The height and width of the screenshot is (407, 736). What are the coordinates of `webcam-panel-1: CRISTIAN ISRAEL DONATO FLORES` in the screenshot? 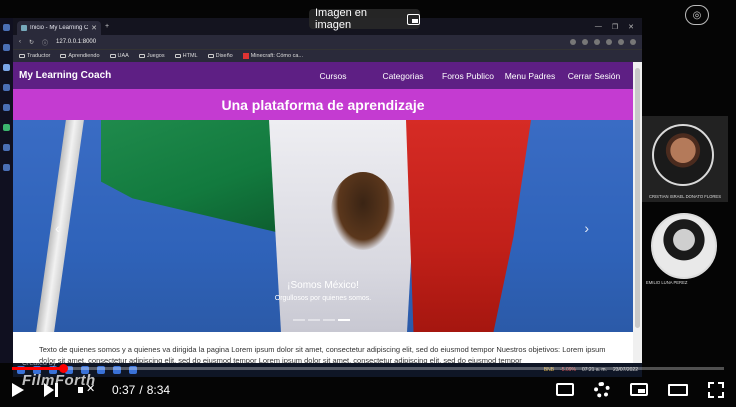 It's located at (685, 159).